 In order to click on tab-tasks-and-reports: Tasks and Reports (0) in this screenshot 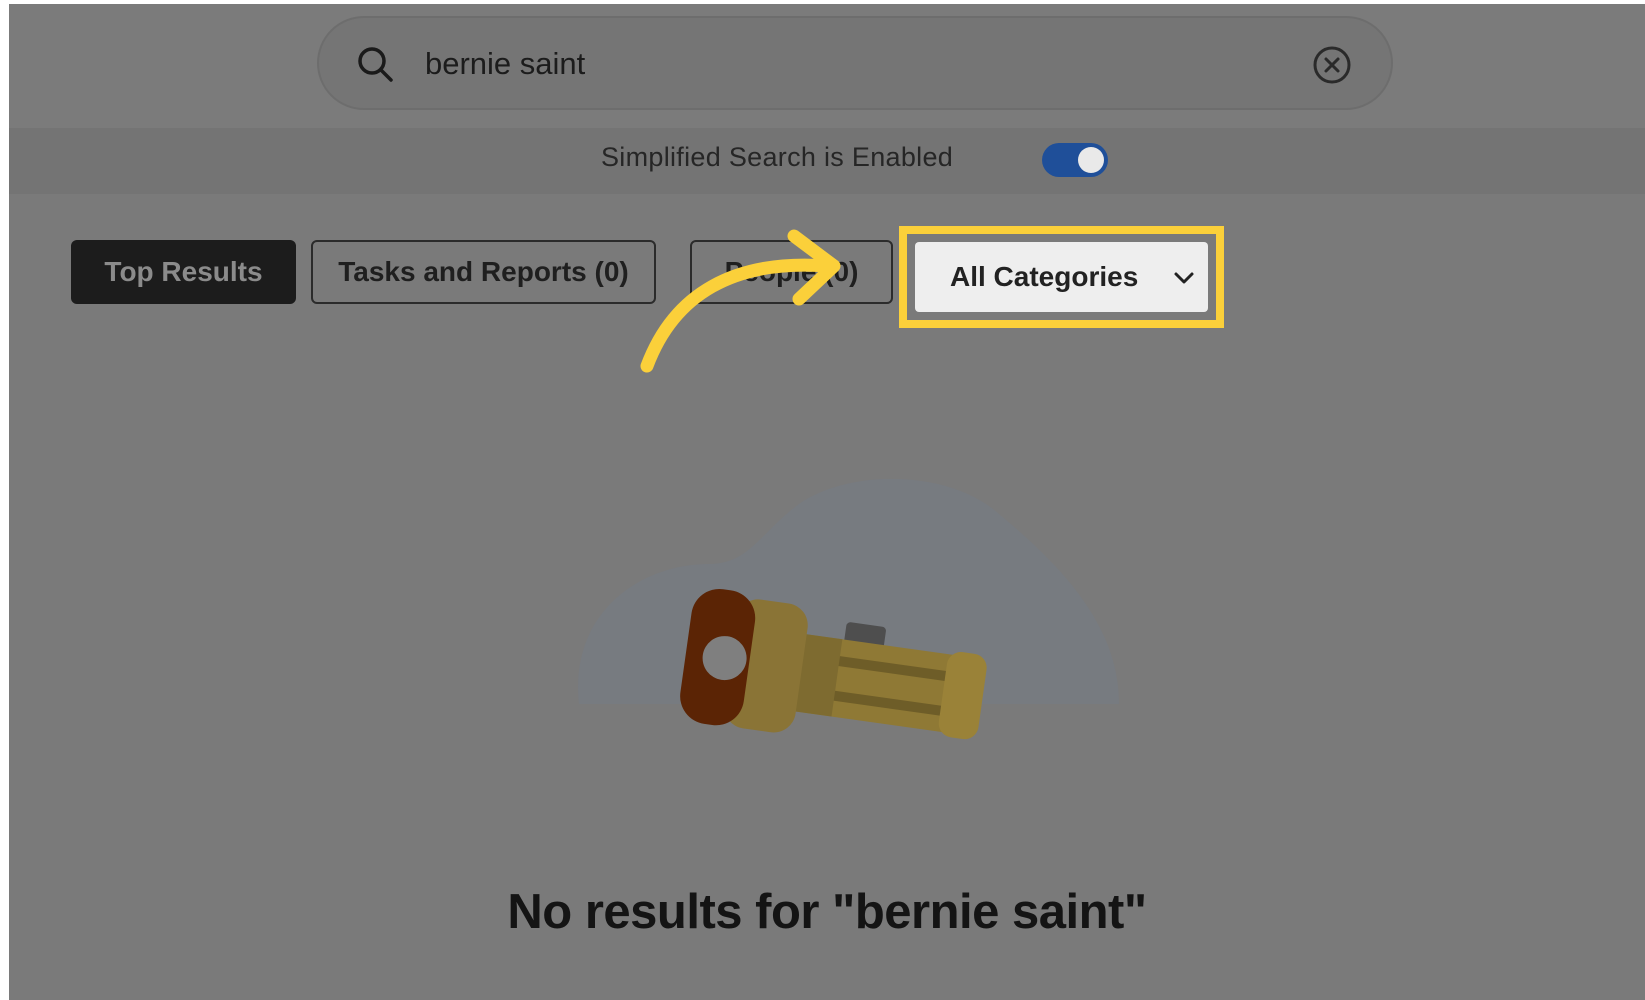, I will do `click(483, 272)`.